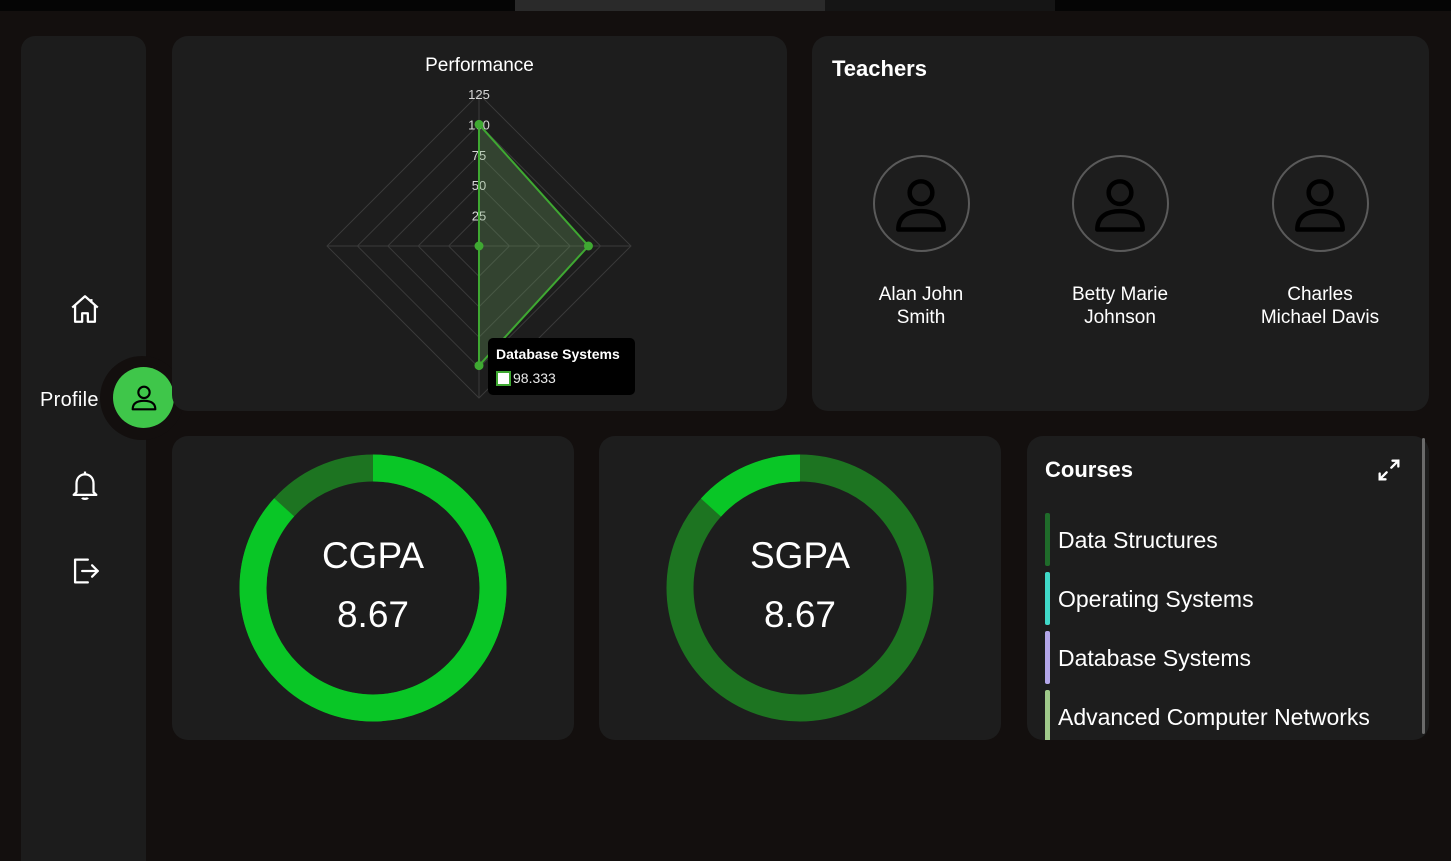 The width and height of the screenshot is (1451, 861). I want to click on teachers-title: Teachers, so click(879, 68).